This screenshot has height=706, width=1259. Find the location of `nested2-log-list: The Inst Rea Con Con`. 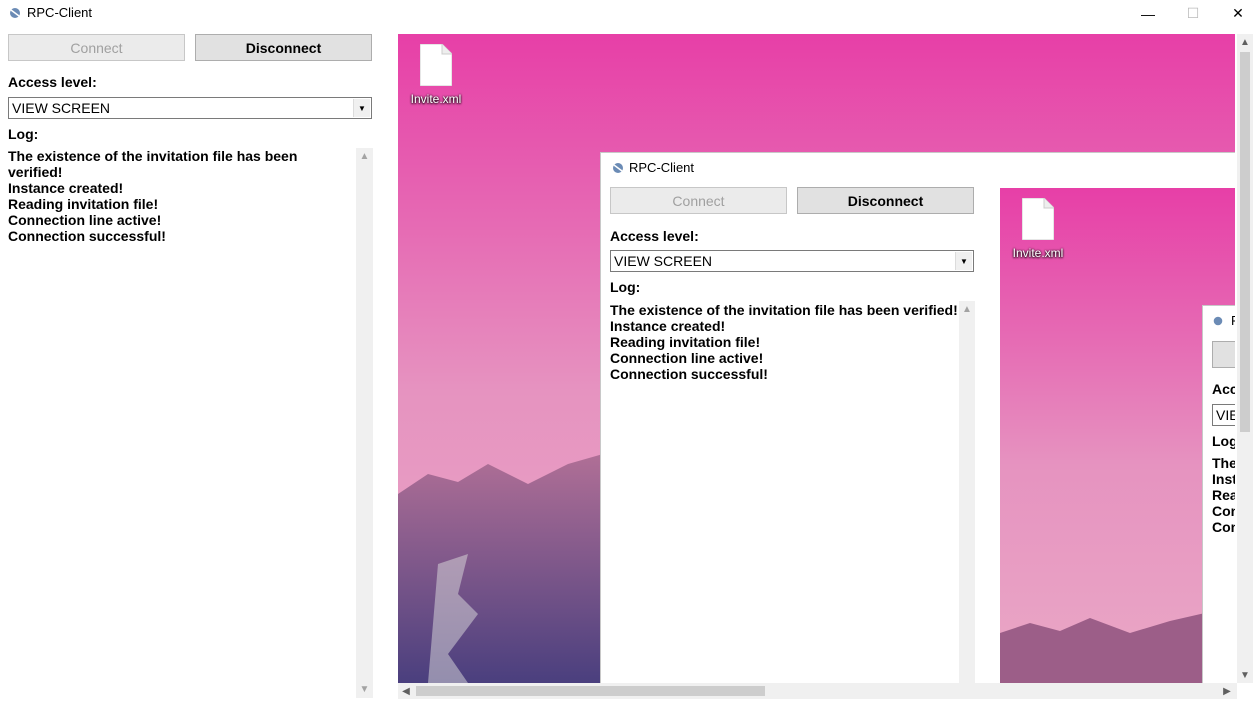

nested2-log-list: The Inst Rea Con Con is located at coordinates (1223, 495).